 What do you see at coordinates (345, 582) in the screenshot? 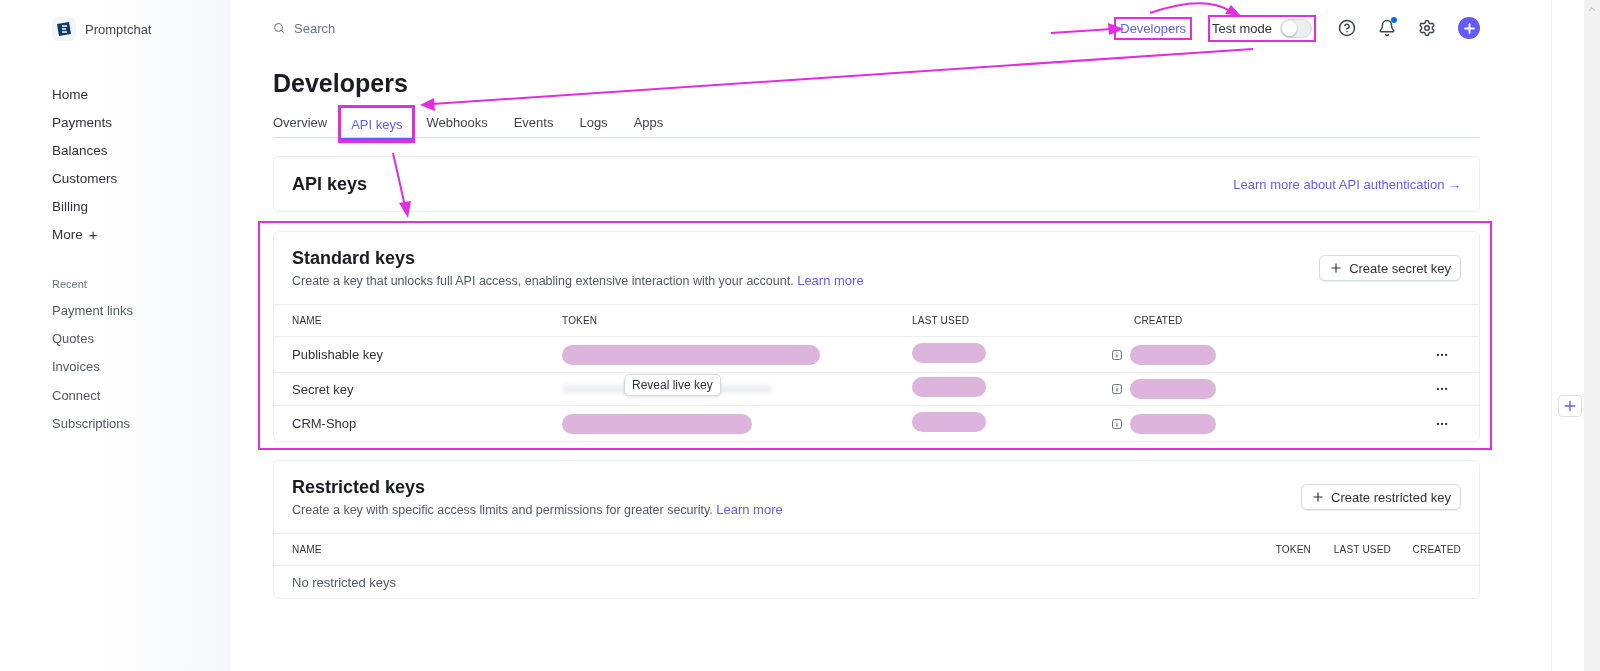
I see `empty-message: No restricted keys` at bounding box center [345, 582].